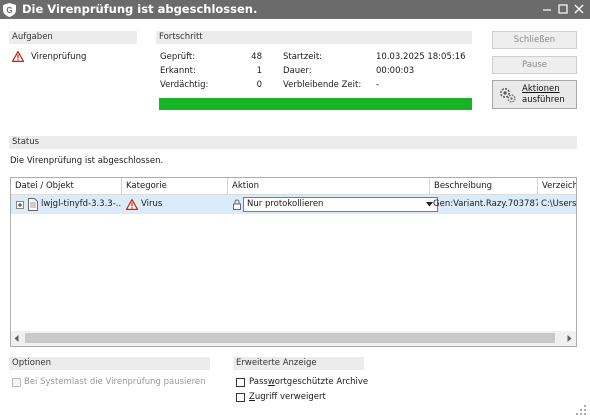 The image size is (590, 420). Describe the element at coordinates (421, 57) in the screenshot. I see `start-time-value: 10.03.2025 18:05:16` at that location.